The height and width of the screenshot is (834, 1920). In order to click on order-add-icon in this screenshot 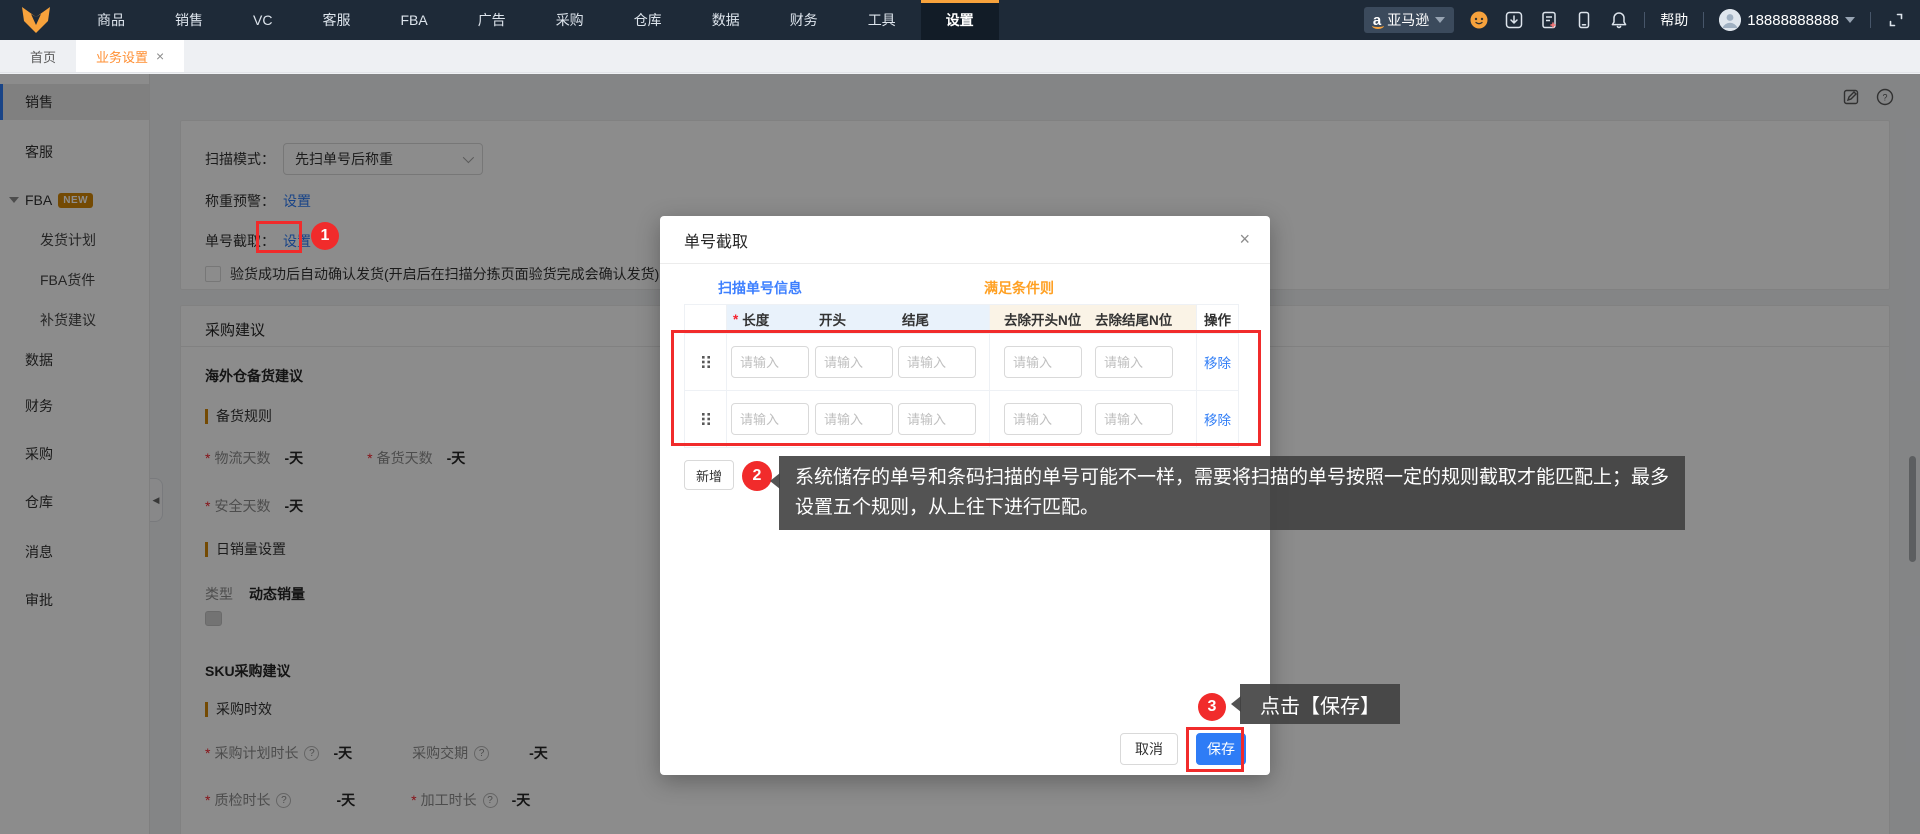, I will do `click(1549, 20)`.